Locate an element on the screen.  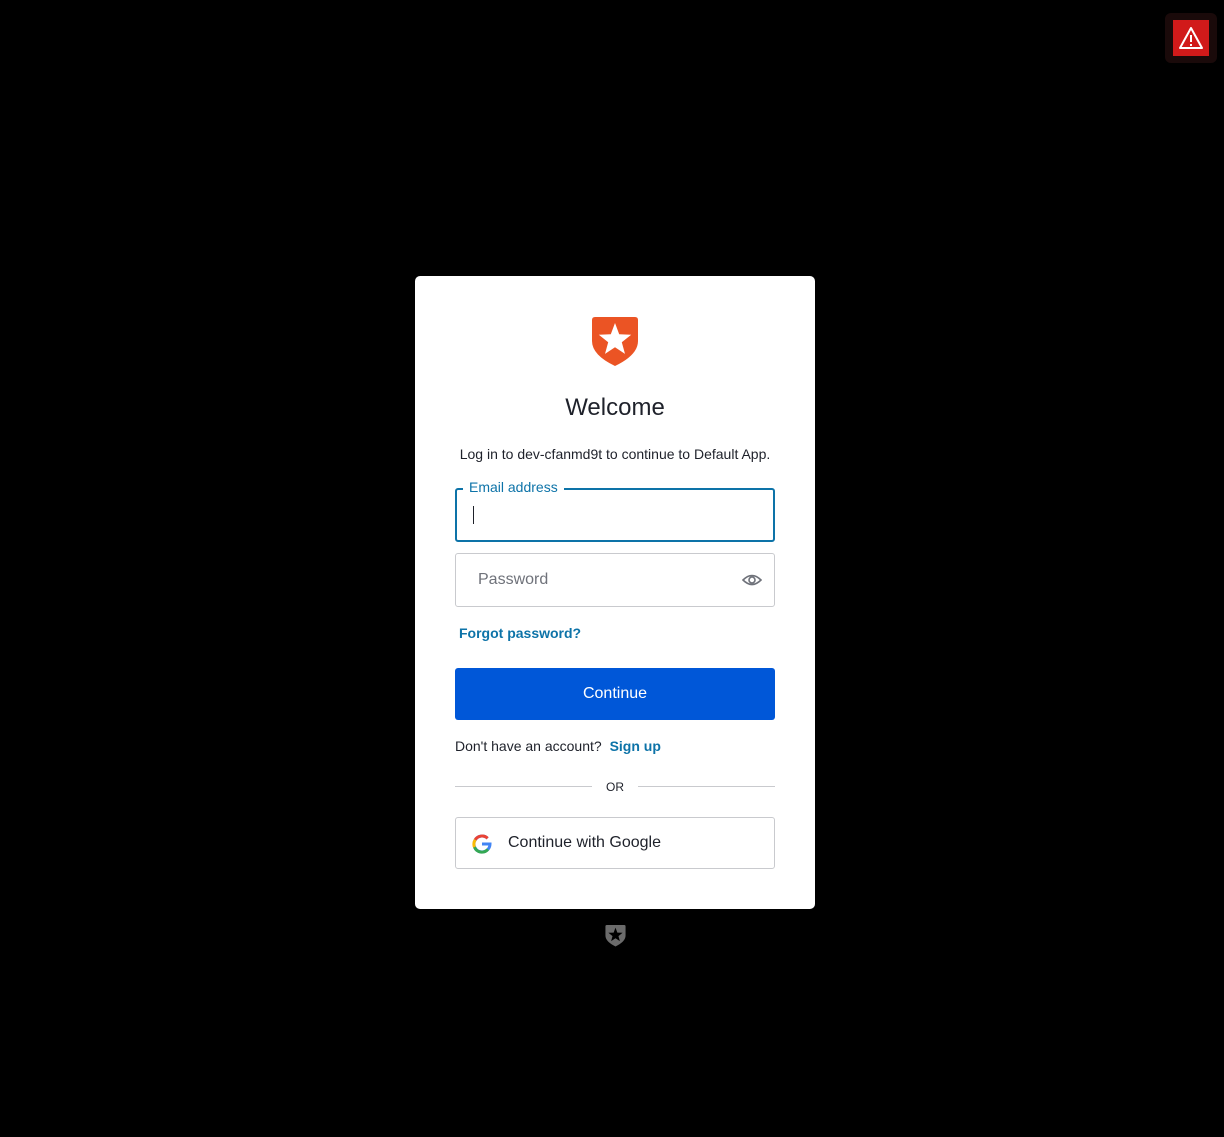
divider-right is located at coordinates (706, 786).